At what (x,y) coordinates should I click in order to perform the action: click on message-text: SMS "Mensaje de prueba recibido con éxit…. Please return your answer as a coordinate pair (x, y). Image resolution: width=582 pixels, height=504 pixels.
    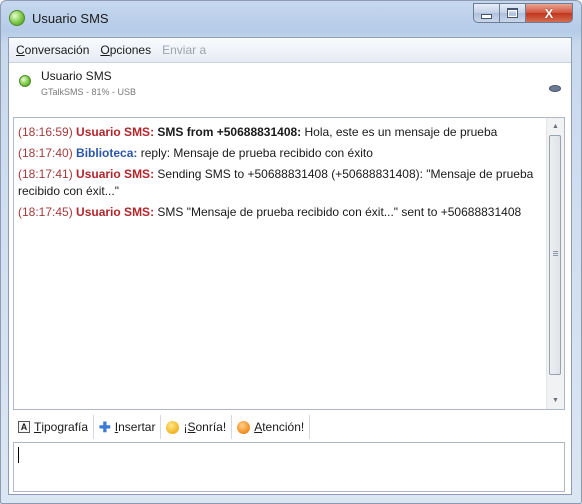
    Looking at the image, I should click on (339, 212).